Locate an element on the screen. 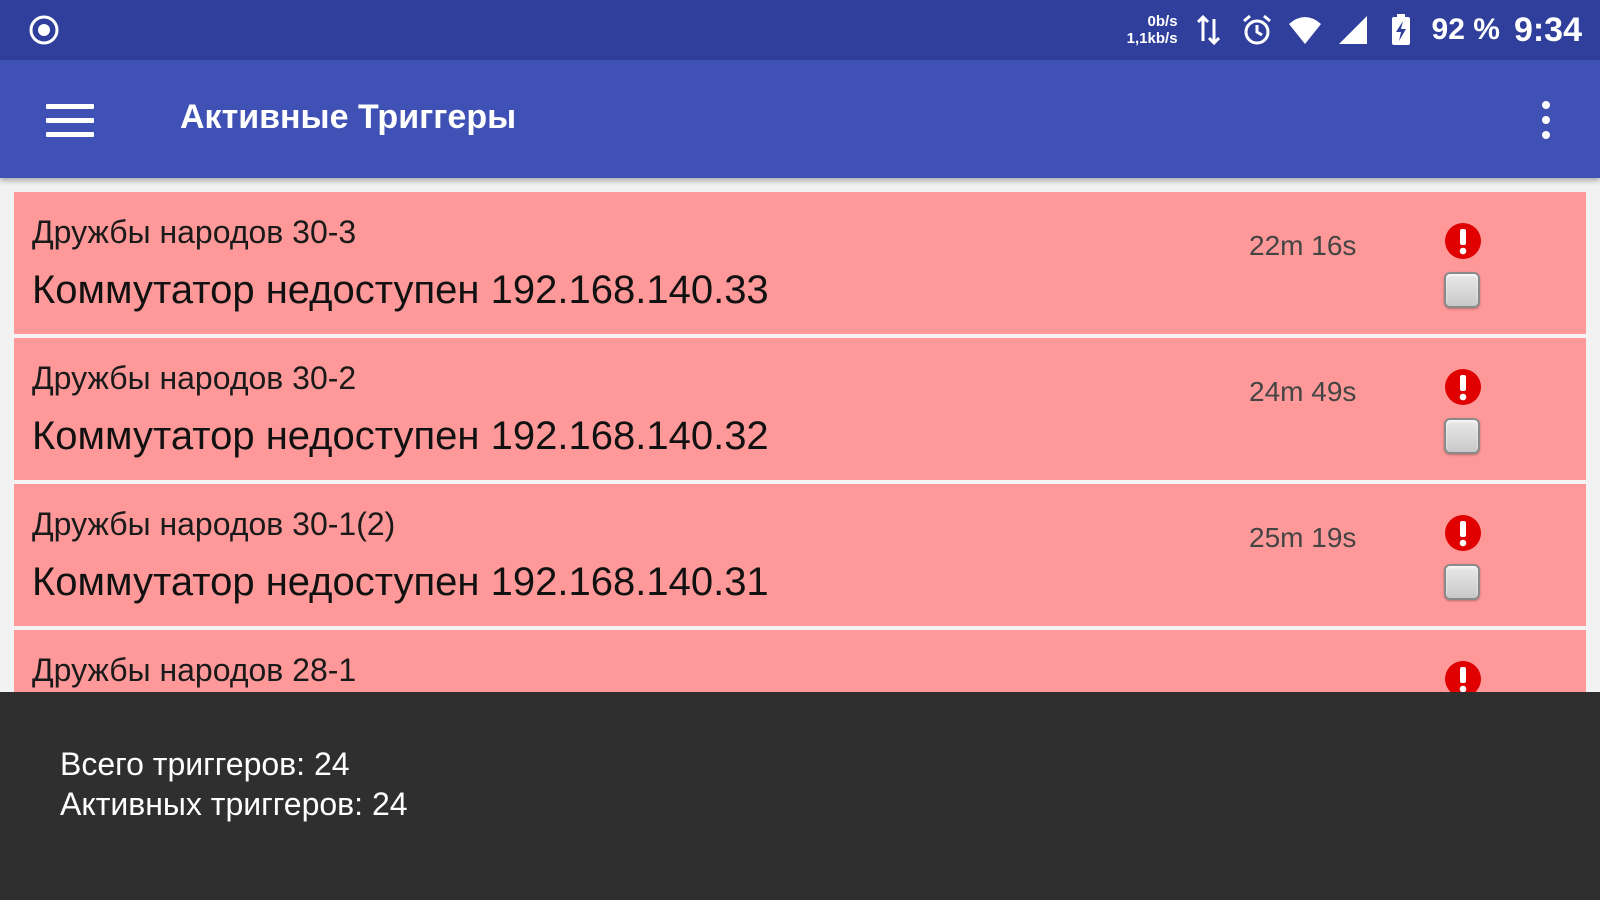 Image resolution: width=1600 pixels, height=900 pixels. net-up-speed: 1,1kb/s is located at coordinates (1152, 38).